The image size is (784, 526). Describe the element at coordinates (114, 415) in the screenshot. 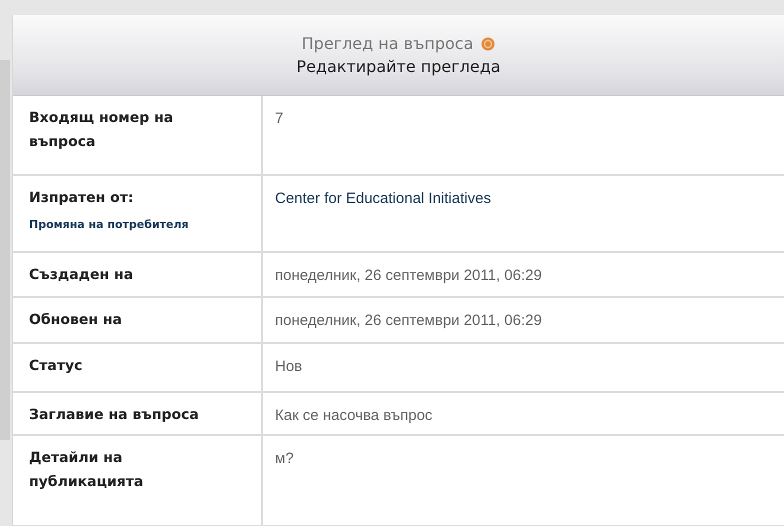

I see `field-label: Заглавие на въпроса` at that location.